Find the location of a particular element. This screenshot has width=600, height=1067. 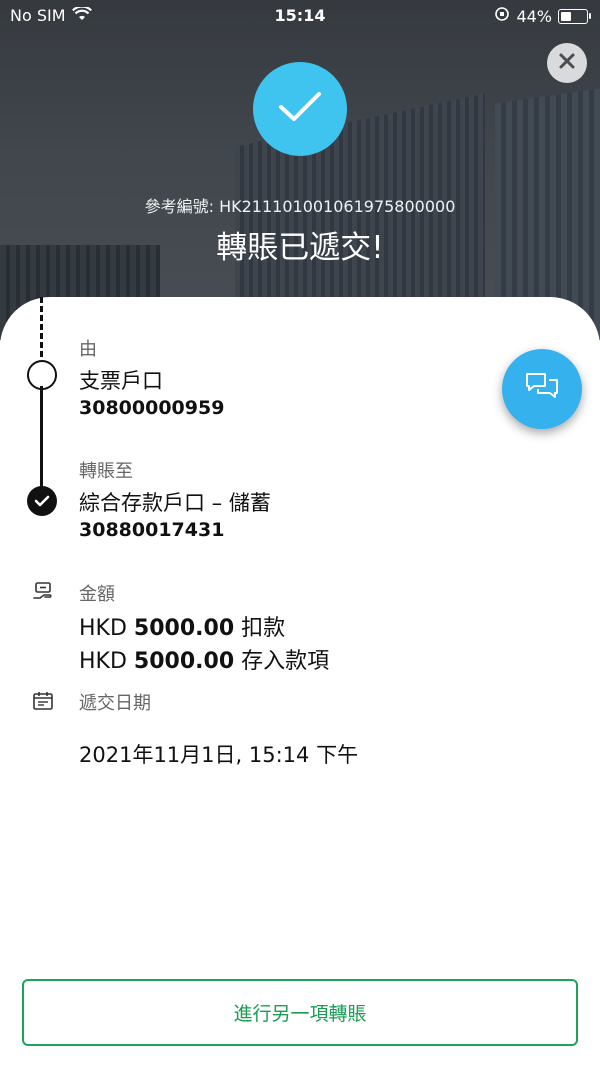

close-icon is located at coordinates (567, 63).